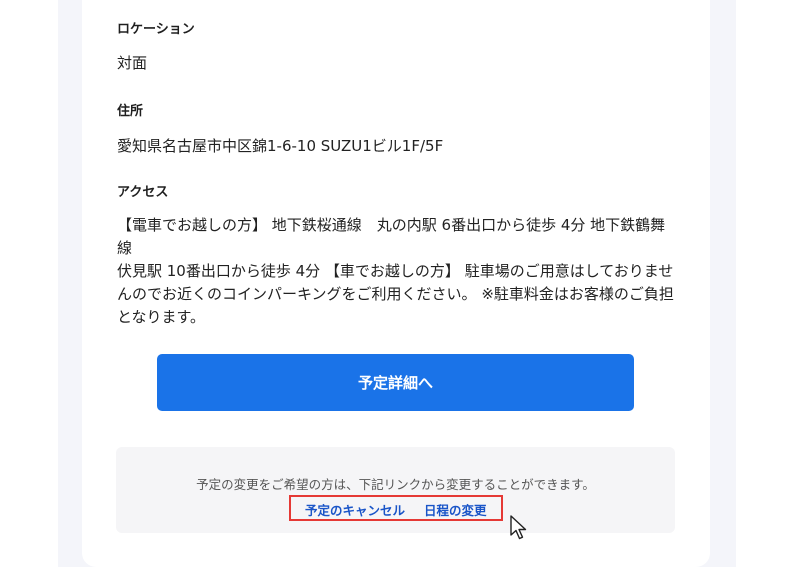 Image resolution: width=800 pixels, height=567 pixels. I want to click on address-label: 住所, so click(130, 111).